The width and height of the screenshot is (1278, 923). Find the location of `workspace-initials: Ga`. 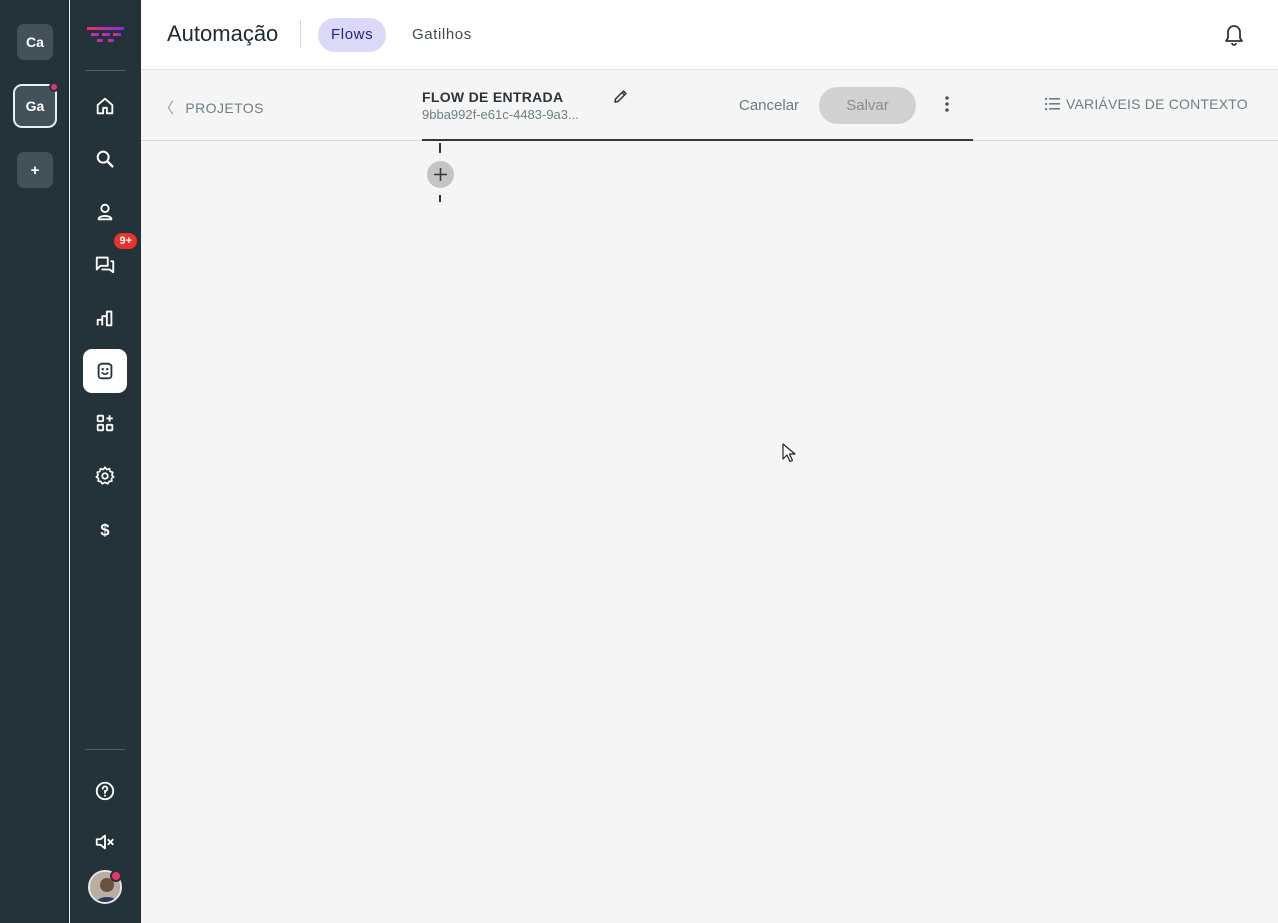

workspace-initials: Ga is located at coordinates (35, 106).